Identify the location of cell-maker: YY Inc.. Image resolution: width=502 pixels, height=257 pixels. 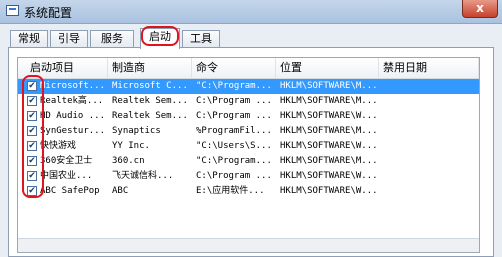
(131, 146).